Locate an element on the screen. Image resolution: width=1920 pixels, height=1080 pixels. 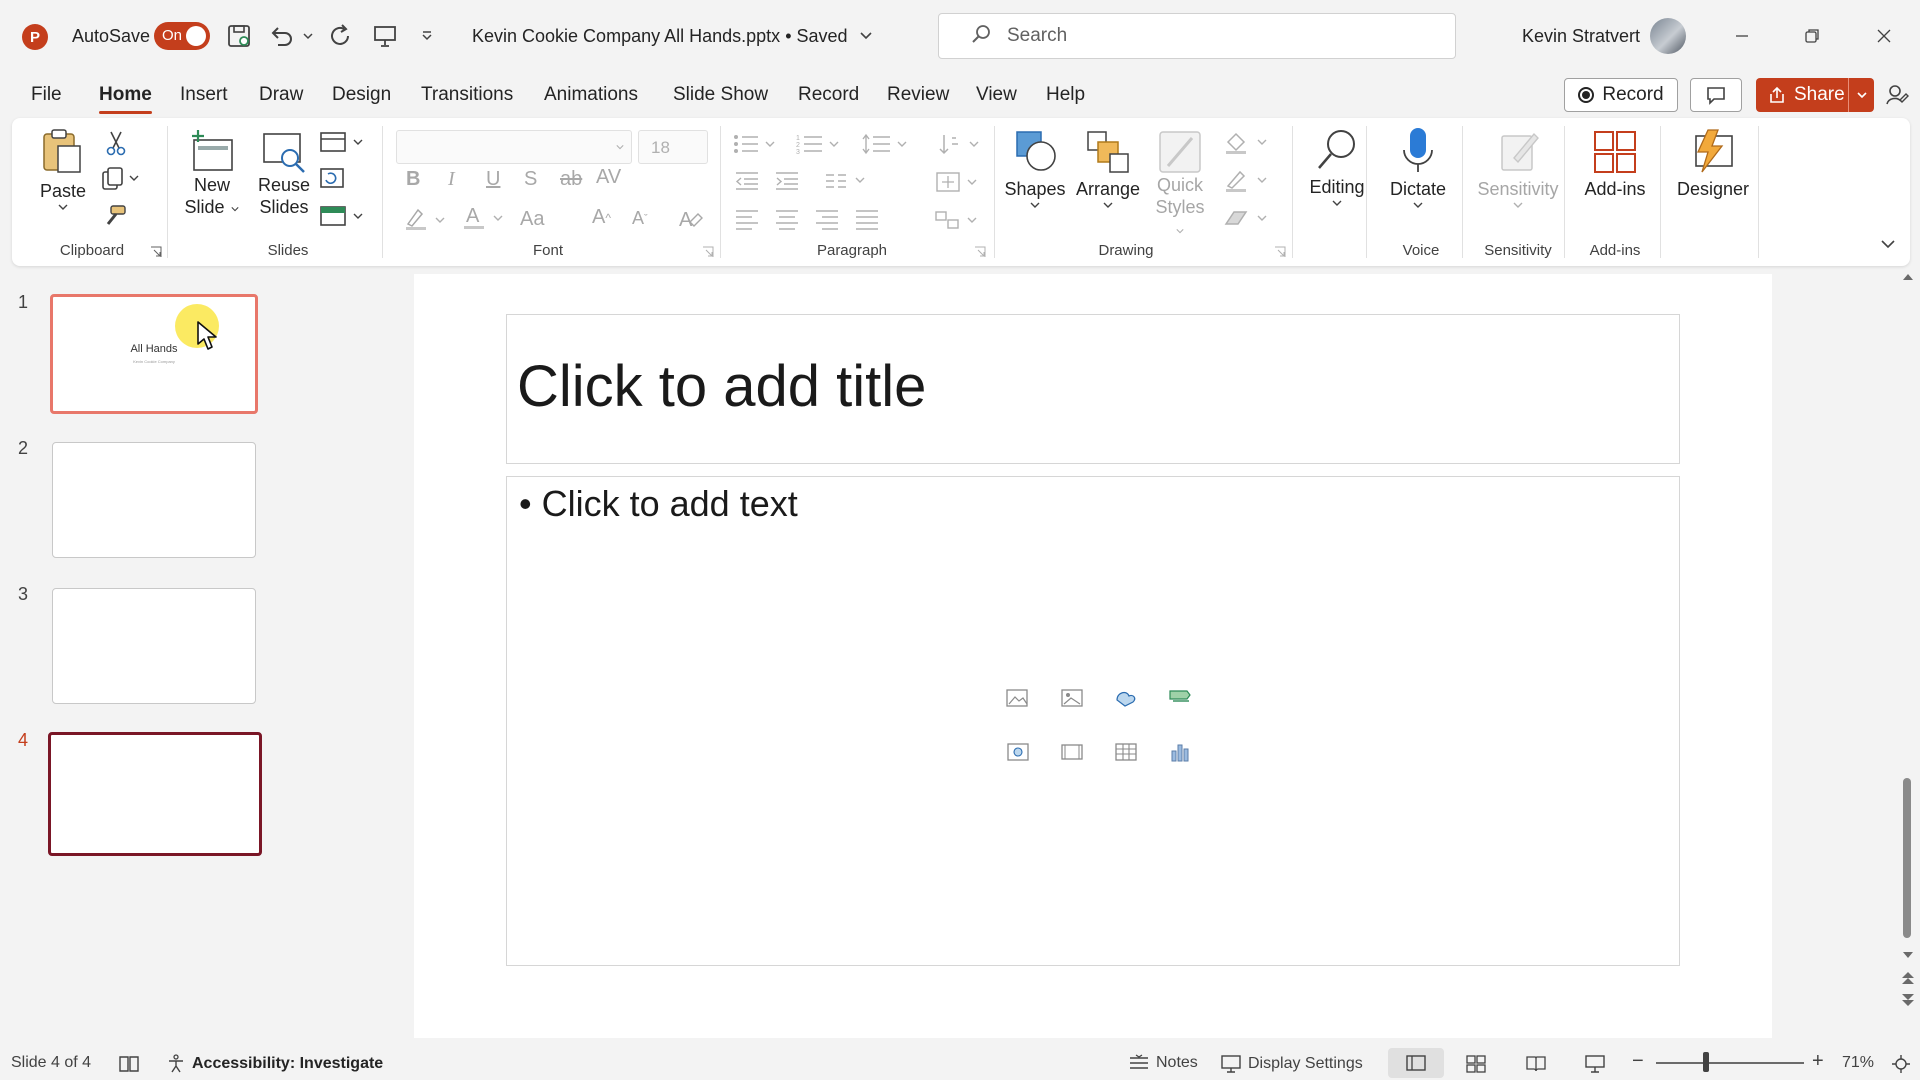
format-painter-icon is located at coordinates (115, 217).